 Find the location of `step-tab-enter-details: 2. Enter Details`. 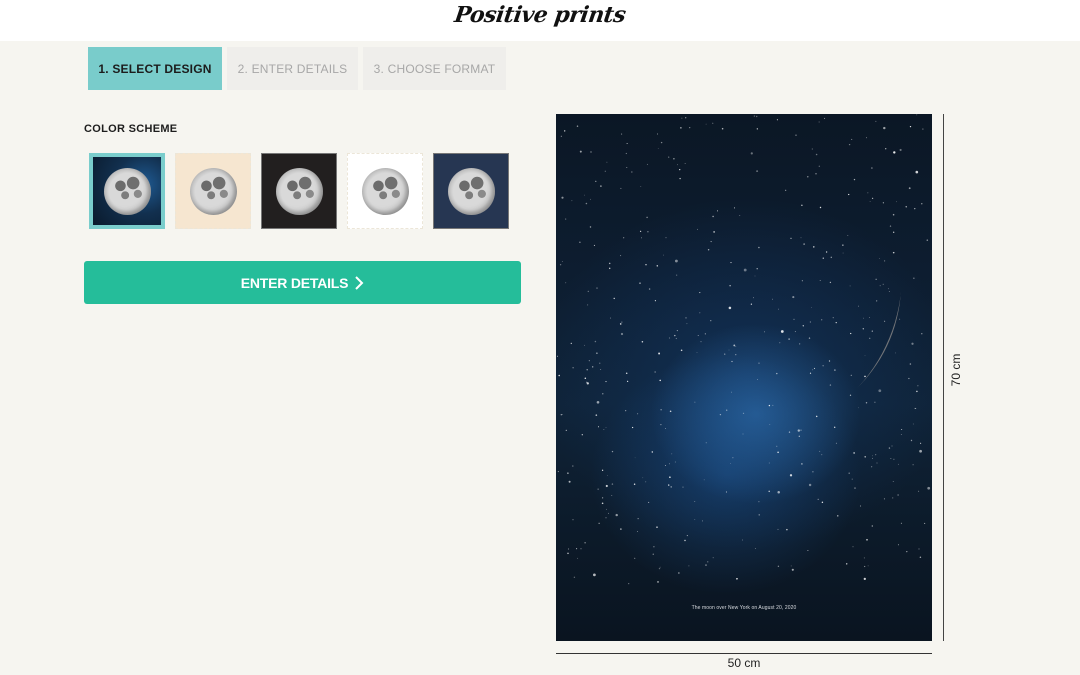

step-tab-enter-details: 2. Enter Details is located at coordinates (292, 68).